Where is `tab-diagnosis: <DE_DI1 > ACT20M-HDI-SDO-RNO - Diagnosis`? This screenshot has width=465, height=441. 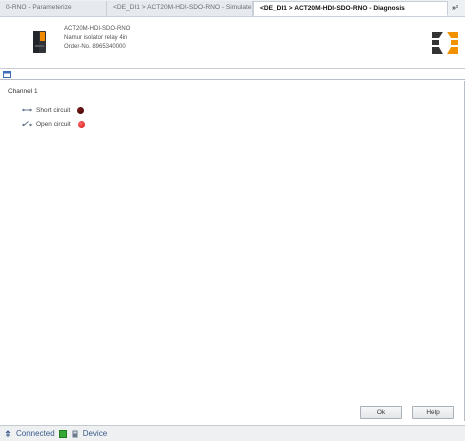
tab-diagnosis: <DE_DI1 > ACT20M-HDI-SDO-RNO - Diagnosis is located at coordinates (350, 8).